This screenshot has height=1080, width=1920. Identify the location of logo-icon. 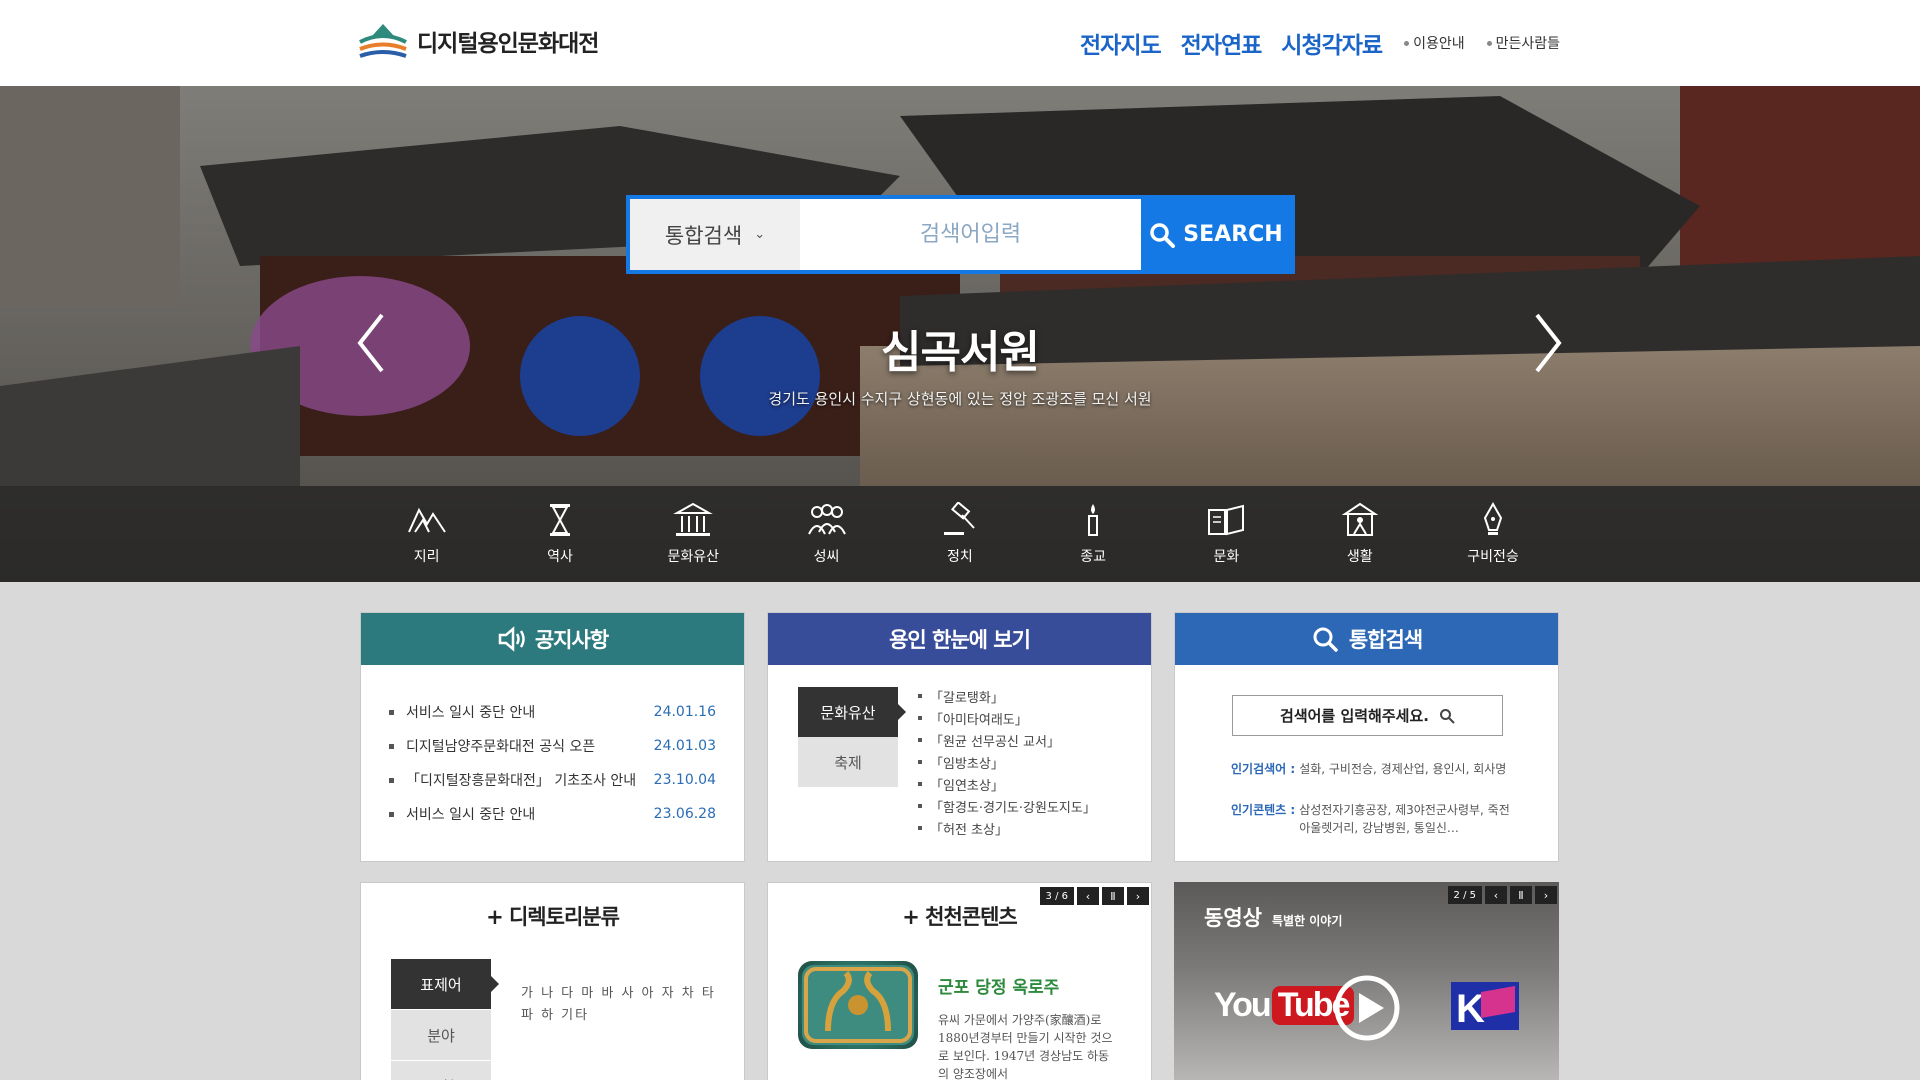
(383, 41).